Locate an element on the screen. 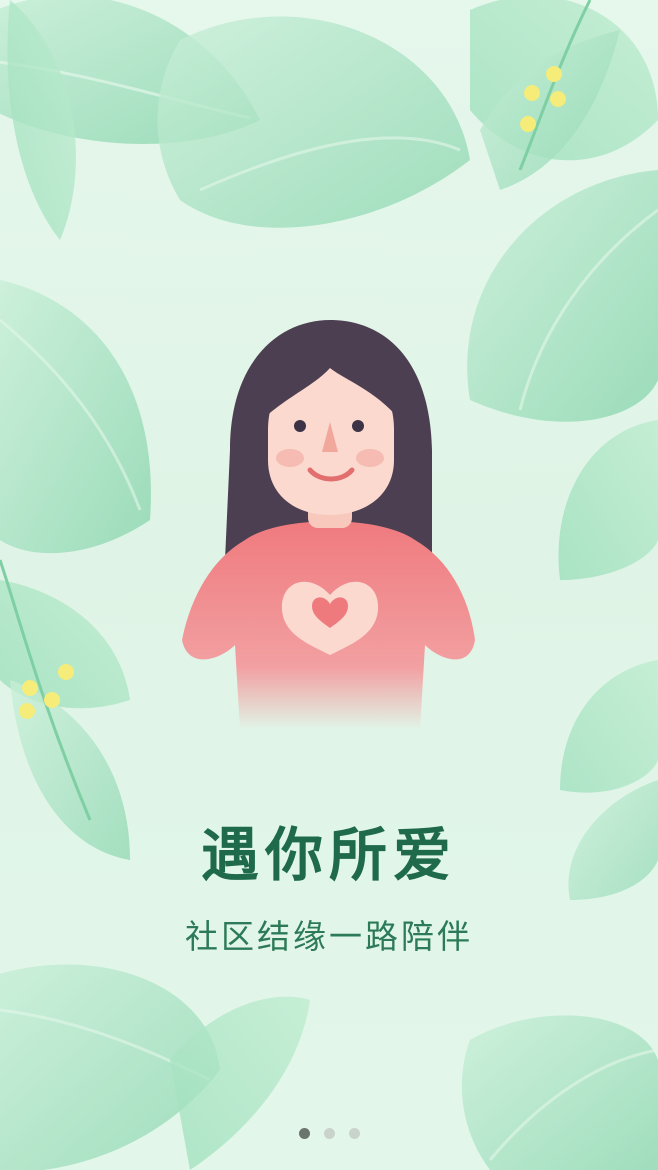 Image resolution: width=658 pixels, height=1170 pixels. page-dot-active is located at coordinates (304, 1133).